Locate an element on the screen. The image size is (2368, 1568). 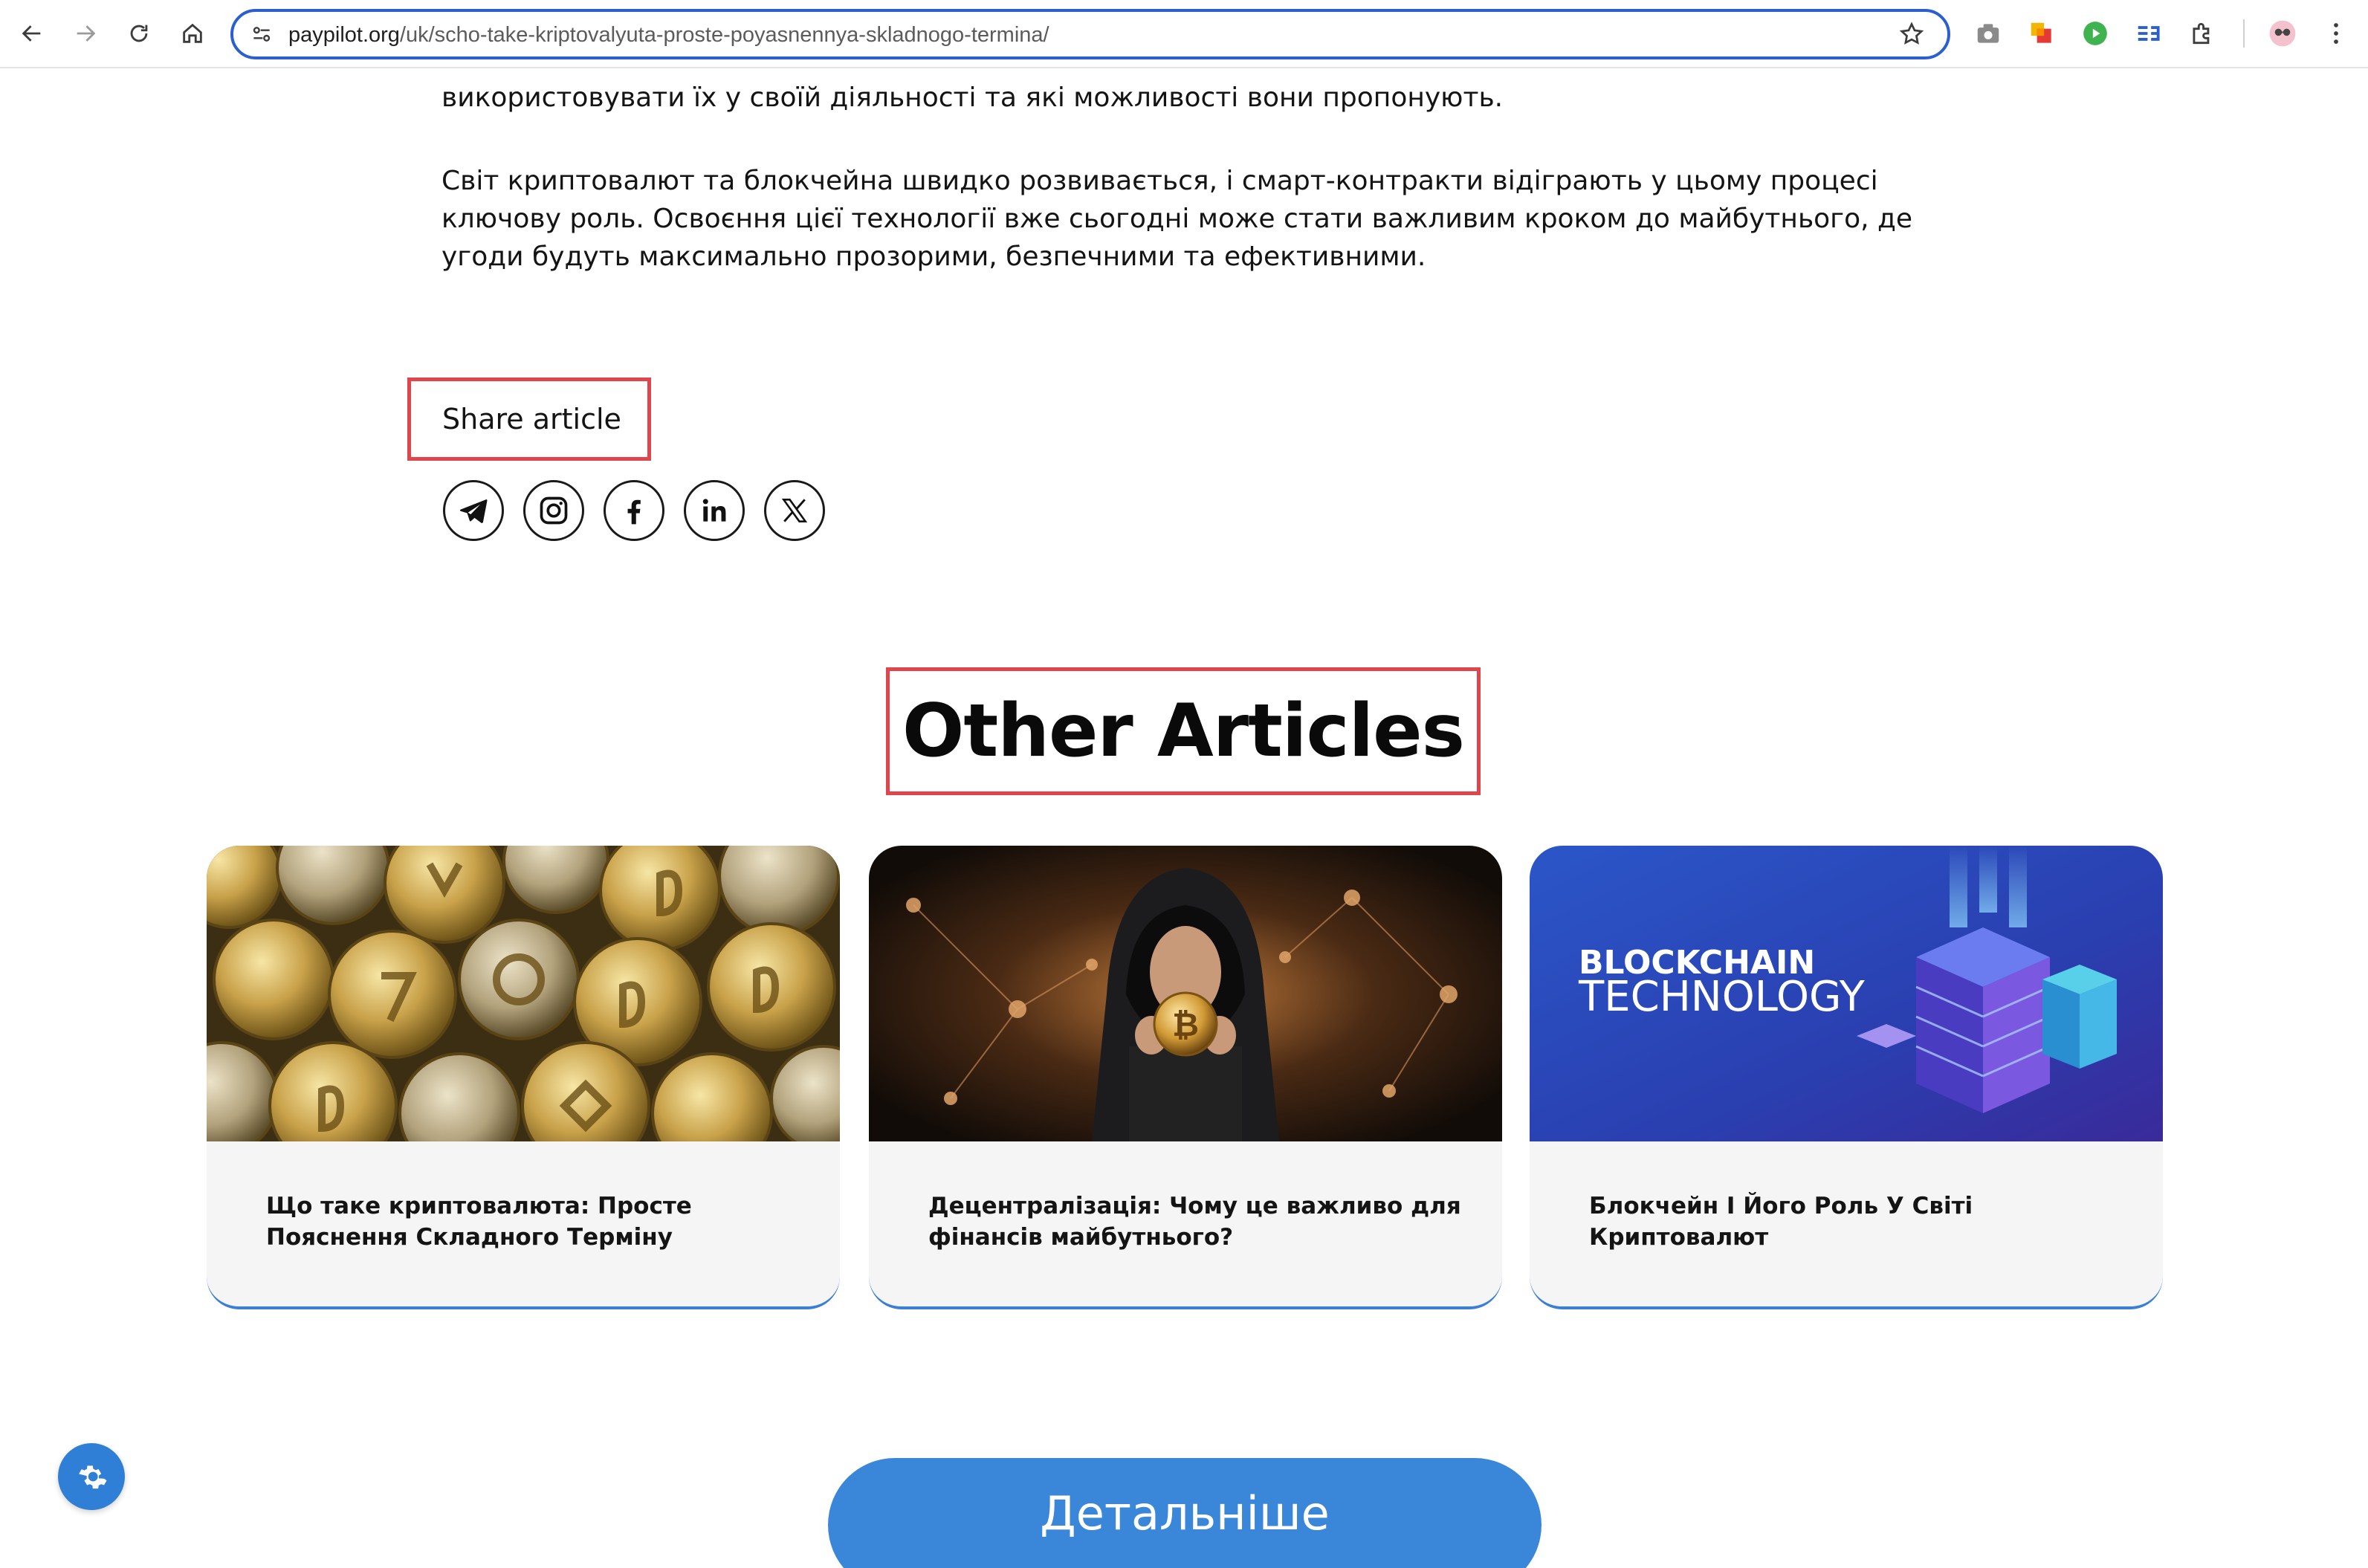
profile-avatar-button is located at coordinates (2282, 33).